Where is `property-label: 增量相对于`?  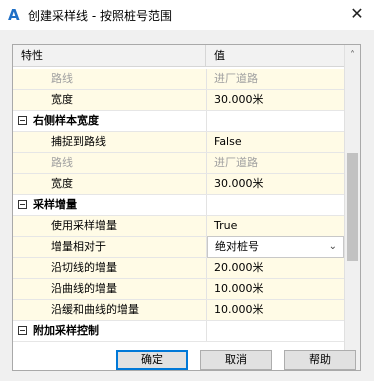
property-label: 增量相对于 is located at coordinates (110, 247).